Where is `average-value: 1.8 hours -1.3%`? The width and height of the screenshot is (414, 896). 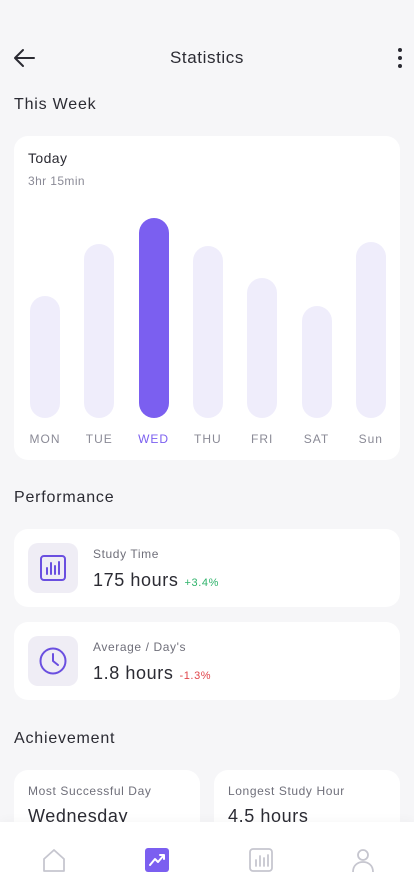 average-value: 1.8 hours -1.3% is located at coordinates (152, 673).